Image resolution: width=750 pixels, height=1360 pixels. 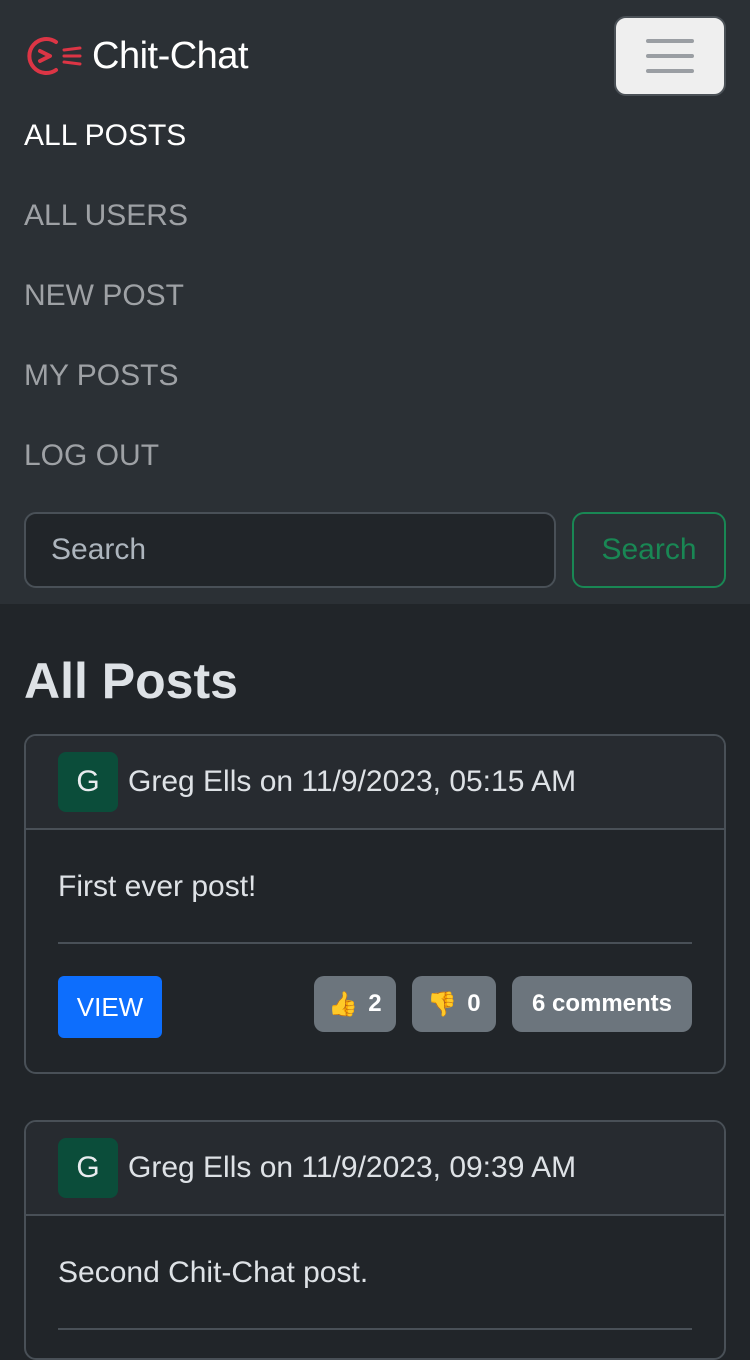 What do you see at coordinates (54, 56) in the screenshot?
I see `chat-logo-icon` at bounding box center [54, 56].